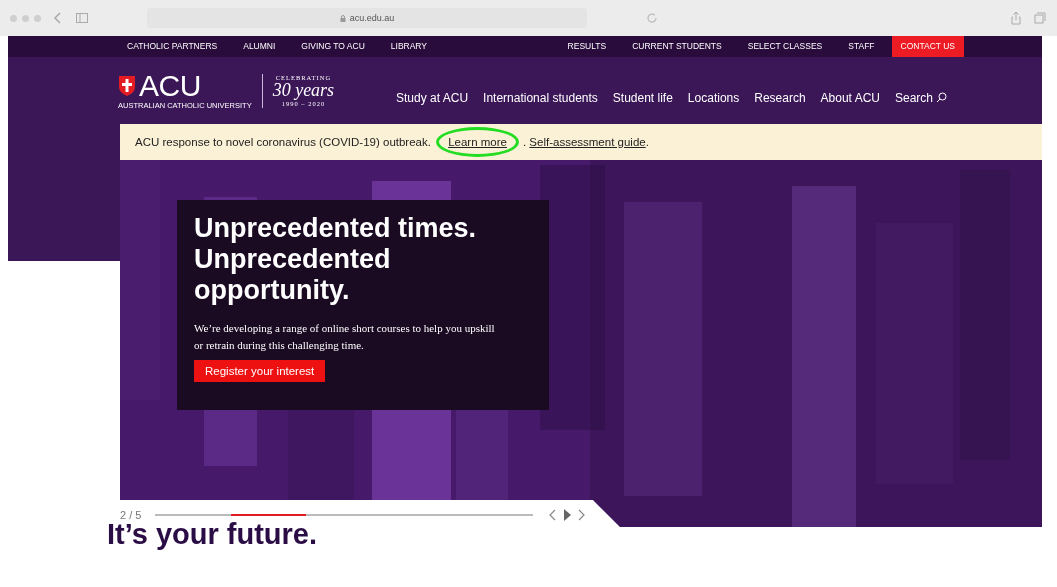 The height and width of the screenshot is (587, 1057). Describe the element at coordinates (677, 46) in the screenshot. I see `utility-link: CURRENT STUDENTS` at that location.